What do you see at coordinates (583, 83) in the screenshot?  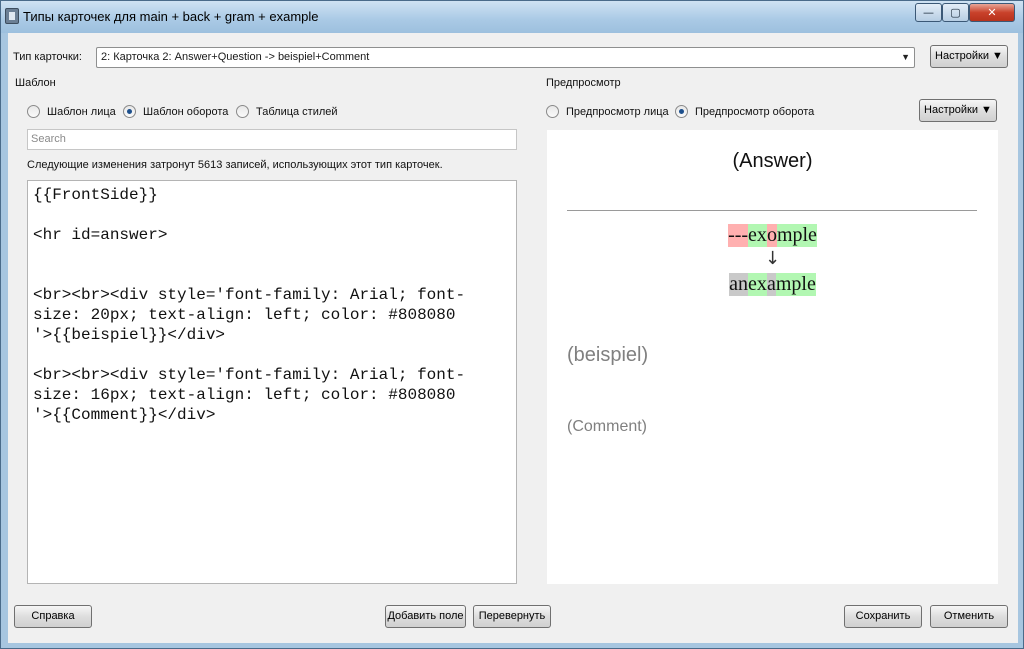 I see `preview-group-title: Предпросмотр` at bounding box center [583, 83].